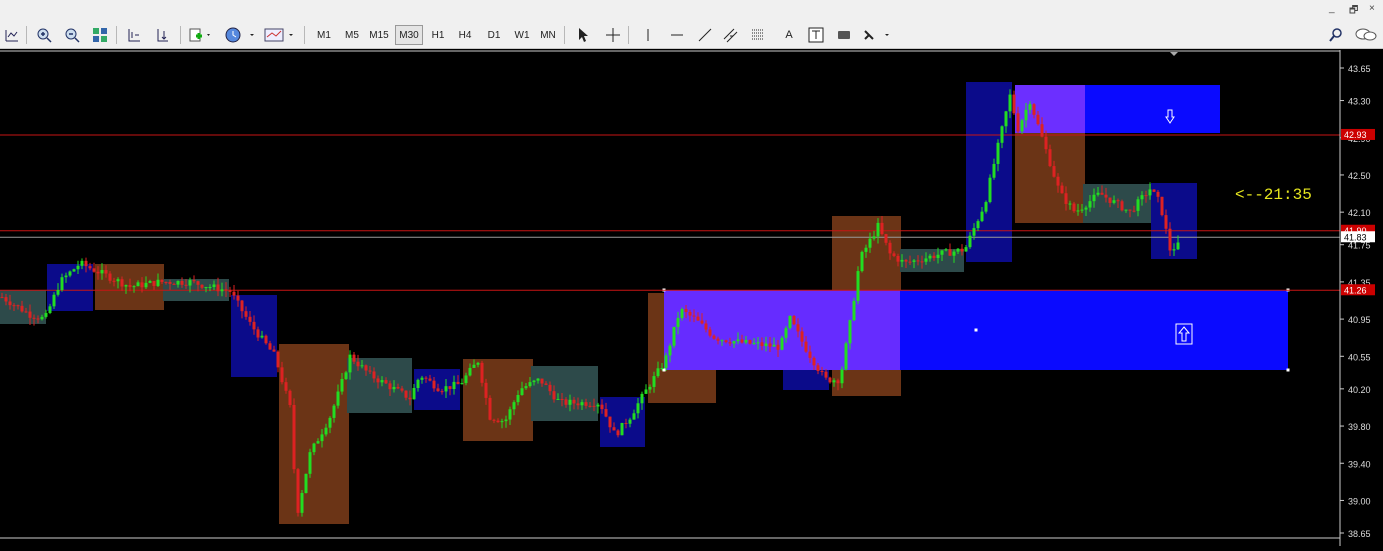 The width and height of the screenshot is (1383, 551). What do you see at coordinates (522, 35) in the screenshot?
I see `timeframe-w1: W1` at bounding box center [522, 35].